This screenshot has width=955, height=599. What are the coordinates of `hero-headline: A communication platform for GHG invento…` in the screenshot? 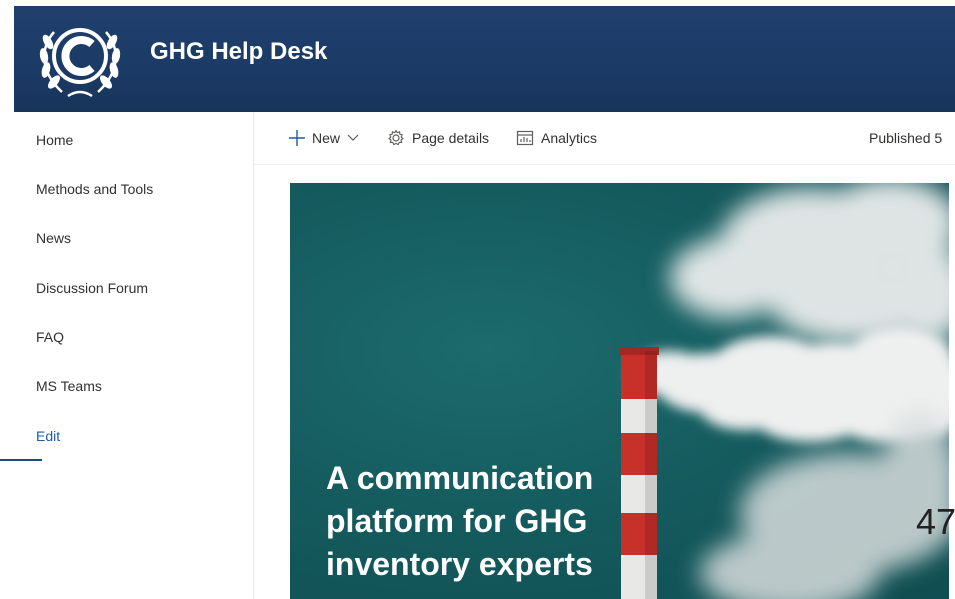 It's located at (460, 521).